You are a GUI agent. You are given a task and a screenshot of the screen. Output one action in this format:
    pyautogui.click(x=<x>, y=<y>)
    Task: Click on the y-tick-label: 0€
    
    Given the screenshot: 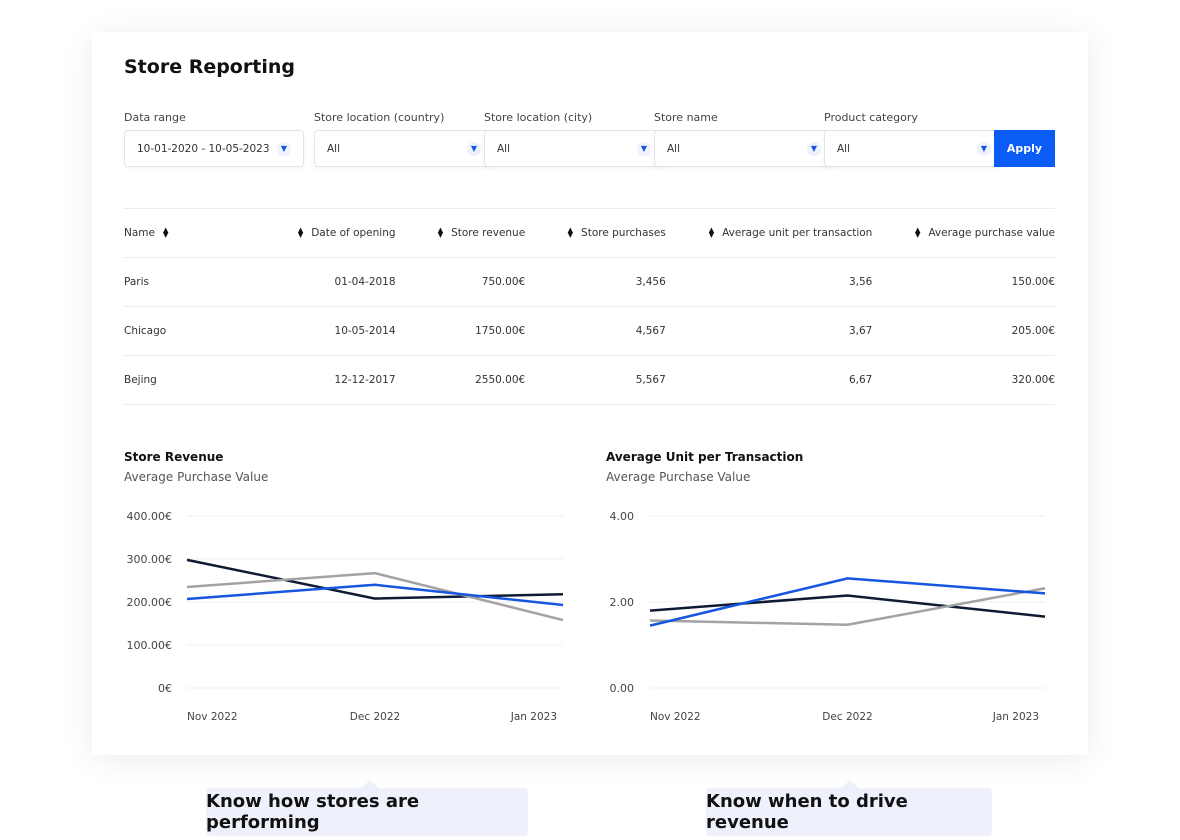 What is the action you would take?
    pyautogui.click(x=165, y=688)
    